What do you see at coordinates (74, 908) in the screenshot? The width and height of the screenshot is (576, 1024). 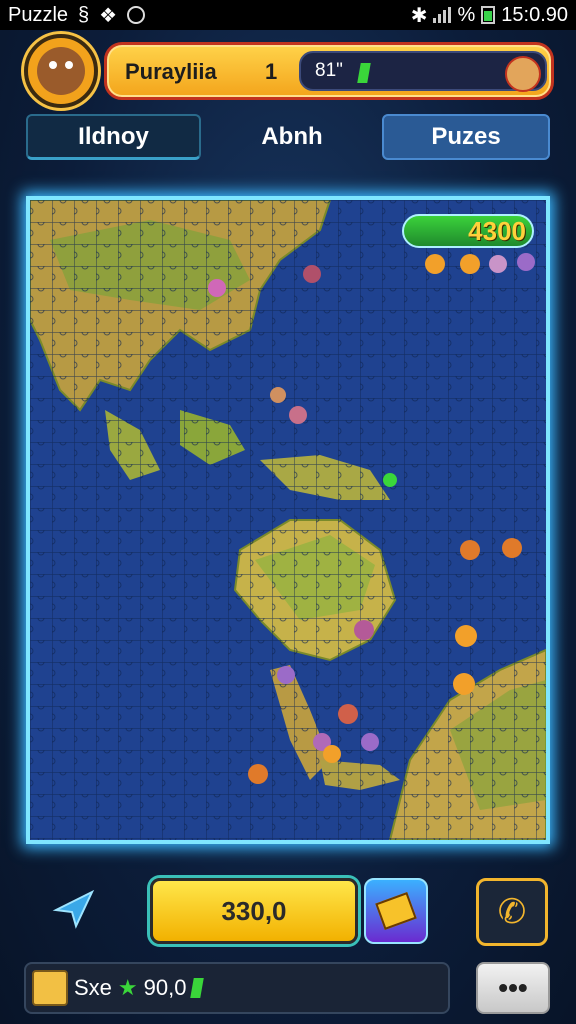 I see `kite-icon` at bounding box center [74, 908].